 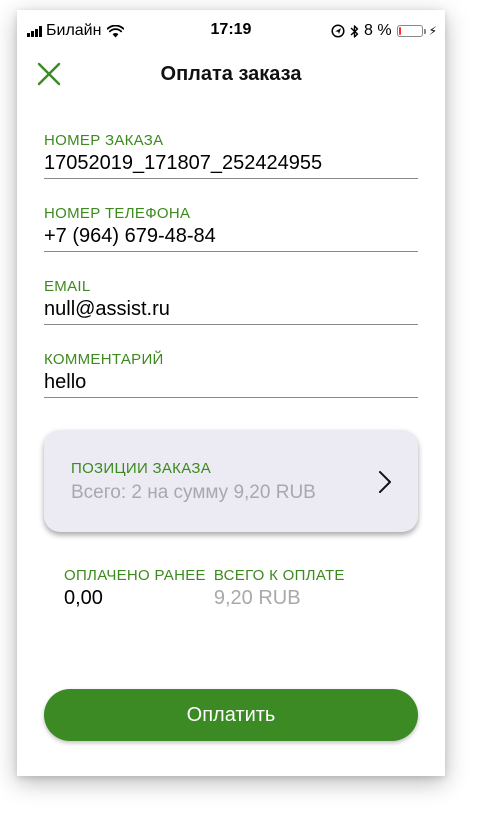 I want to click on status-bar: Билайн 17:19 8 % ⚡, so click(x=231, y=30).